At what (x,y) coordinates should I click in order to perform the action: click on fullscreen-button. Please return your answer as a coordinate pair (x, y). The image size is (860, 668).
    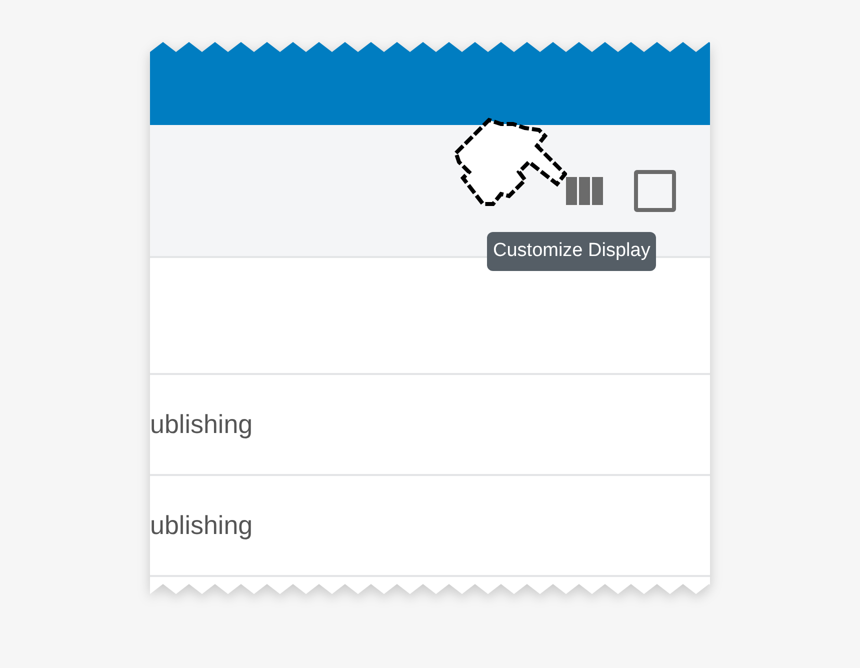
    Looking at the image, I should click on (655, 191).